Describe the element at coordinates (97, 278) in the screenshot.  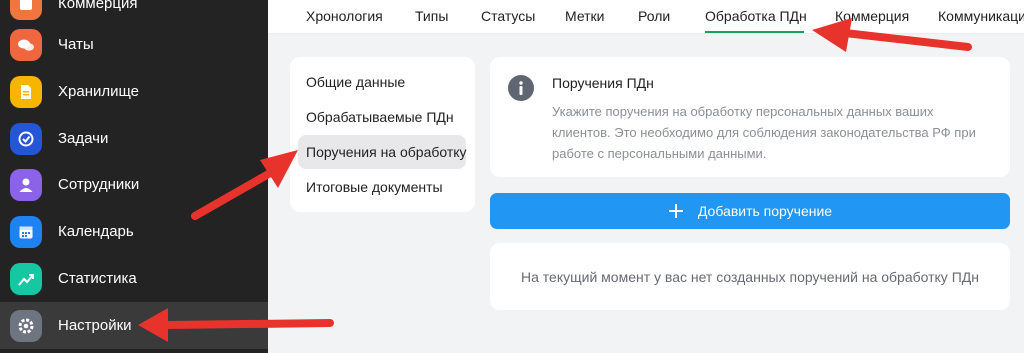
I see `sidebar-item-label: Статистика` at that location.